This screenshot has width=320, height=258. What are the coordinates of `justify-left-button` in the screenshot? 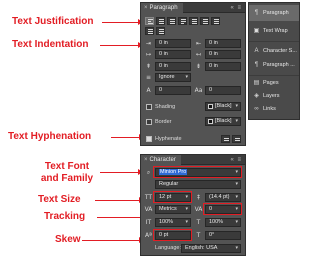 It's located at (182, 21).